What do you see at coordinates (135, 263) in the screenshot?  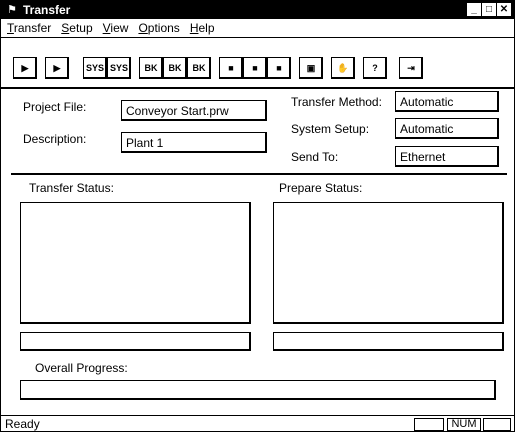 I see `transfer-status-panel` at bounding box center [135, 263].